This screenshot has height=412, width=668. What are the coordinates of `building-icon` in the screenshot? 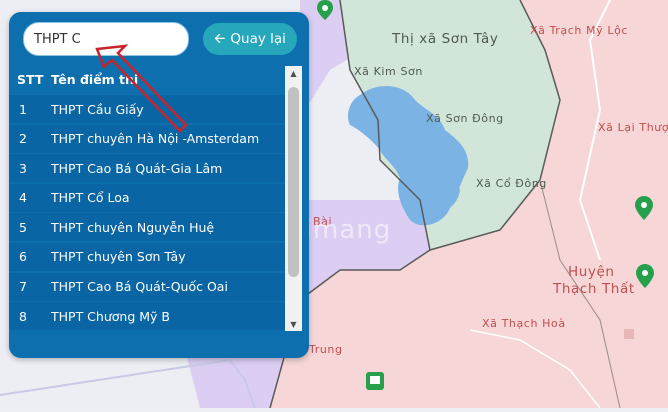 It's located at (629, 333).